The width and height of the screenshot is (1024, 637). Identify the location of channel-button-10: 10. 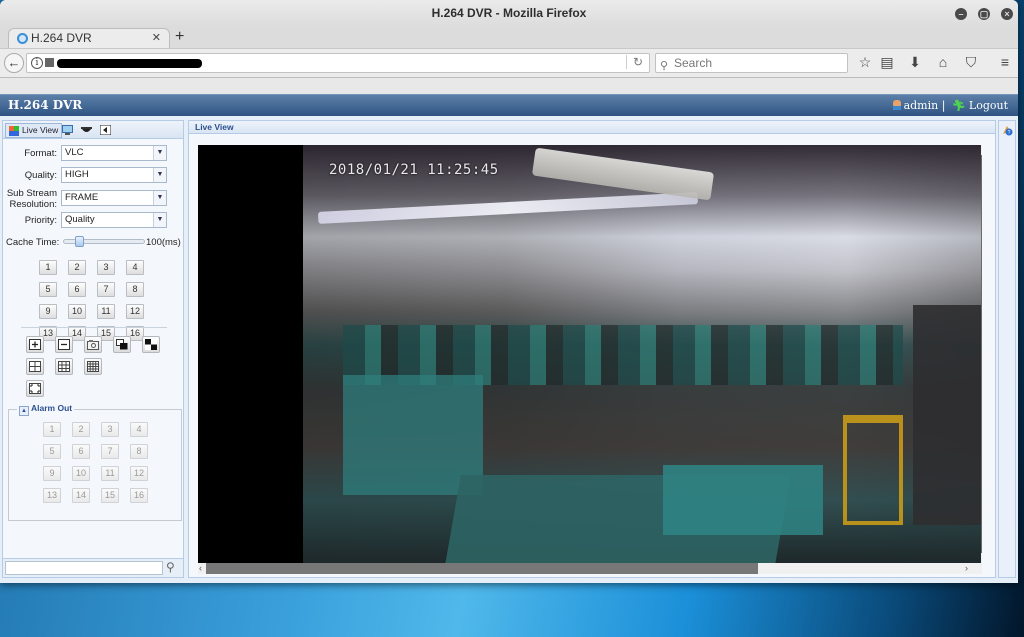
(77, 311).